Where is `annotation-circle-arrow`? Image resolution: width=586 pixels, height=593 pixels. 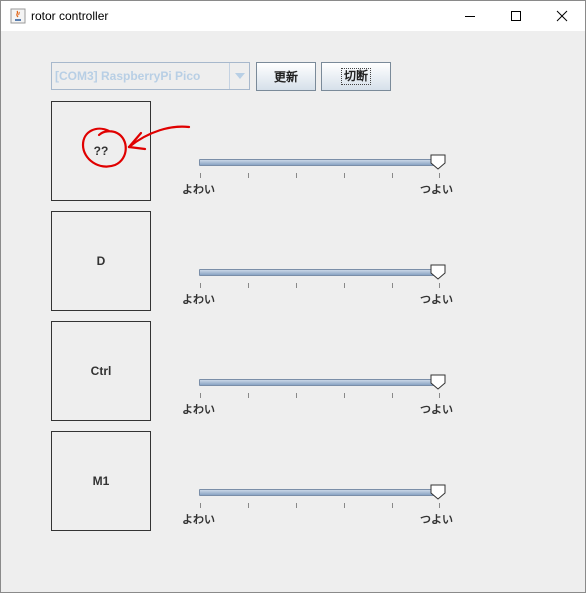 annotation-circle-arrow is located at coordinates (136, 146).